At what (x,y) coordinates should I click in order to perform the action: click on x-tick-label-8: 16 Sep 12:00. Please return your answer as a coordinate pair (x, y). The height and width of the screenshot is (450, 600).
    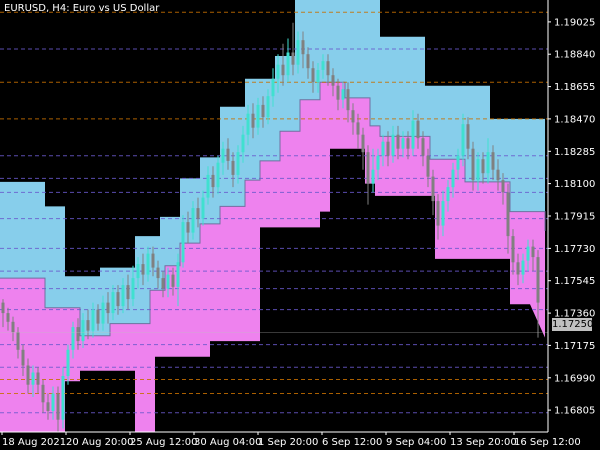
    Looking at the image, I should click on (547, 442).